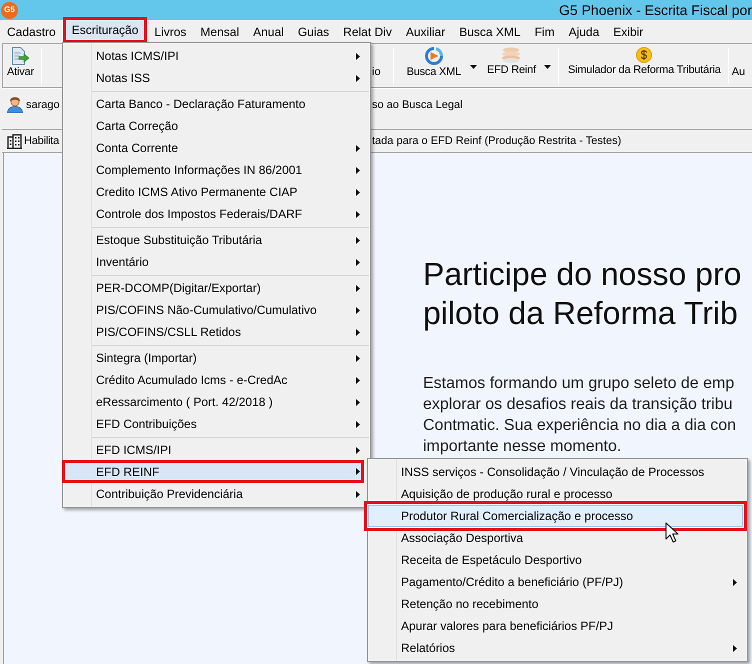 The width and height of the screenshot is (752, 664). What do you see at coordinates (219, 31) in the screenshot?
I see `menu-bar-item: Mensal` at bounding box center [219, 31].